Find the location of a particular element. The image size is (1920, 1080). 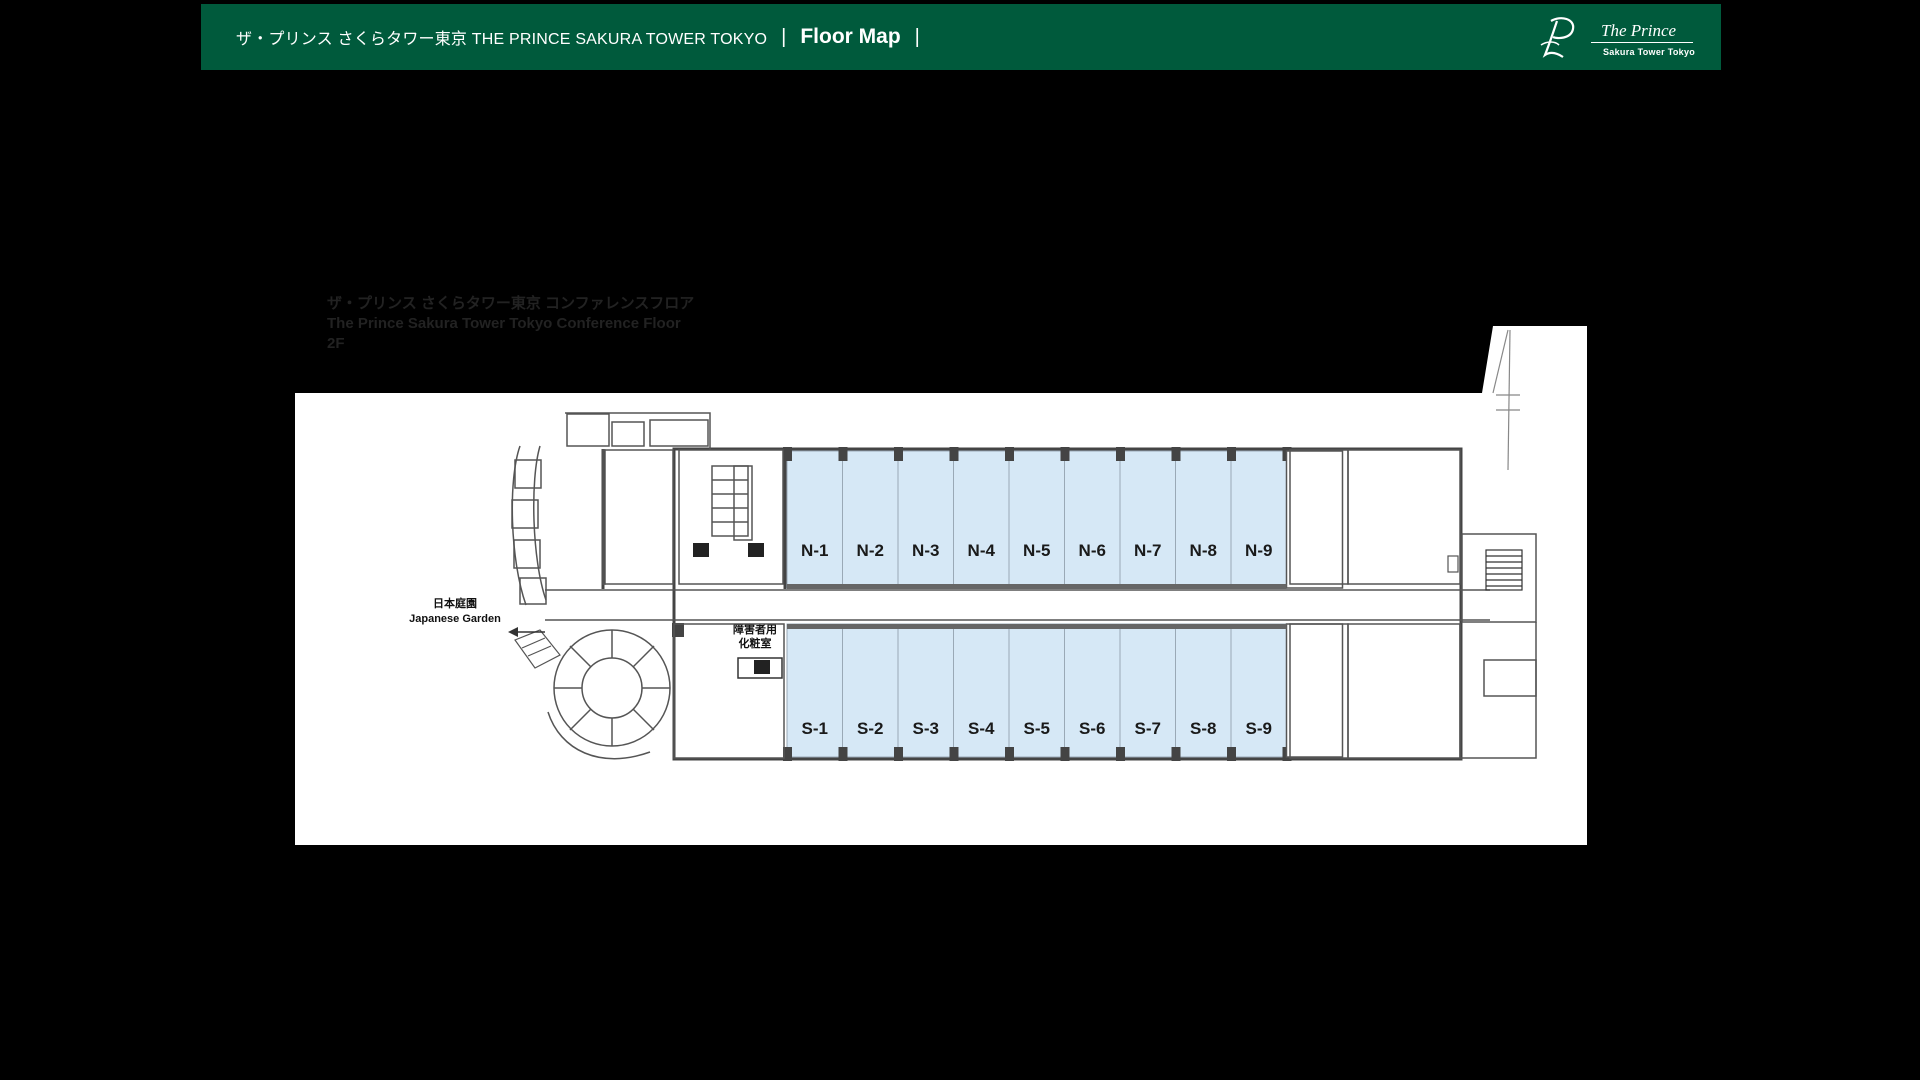

room-label-n-1: N-1 is located at coordinates (814, 550).